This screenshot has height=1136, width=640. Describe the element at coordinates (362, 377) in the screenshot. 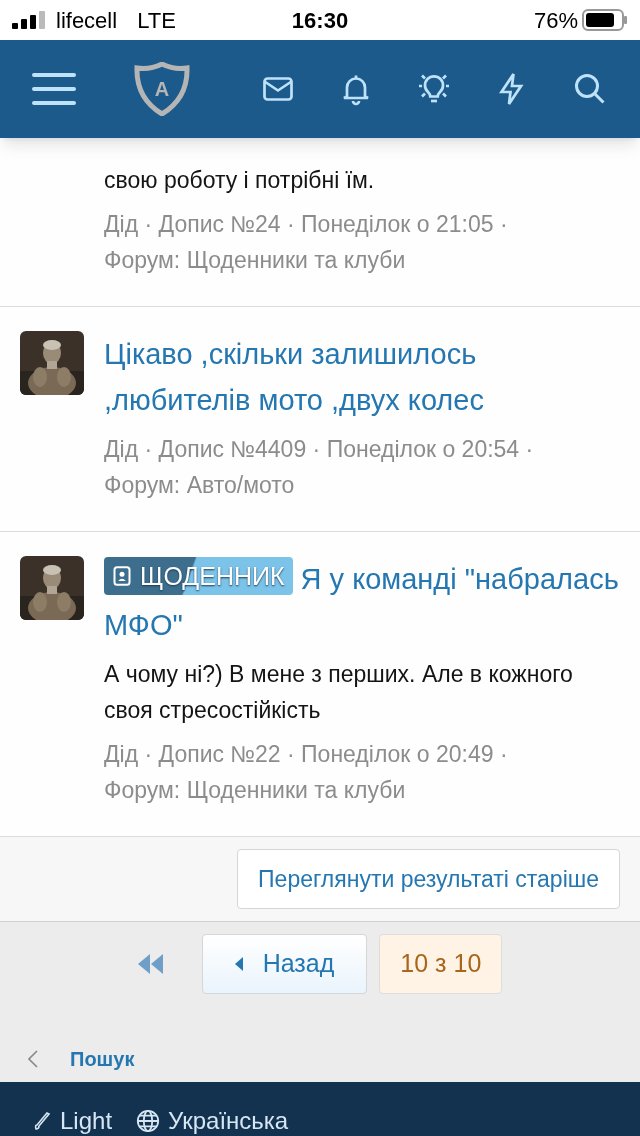

I see `result-title: Цікаво ,скільки залишилось ,любителів мото ,двух колес` at that location.